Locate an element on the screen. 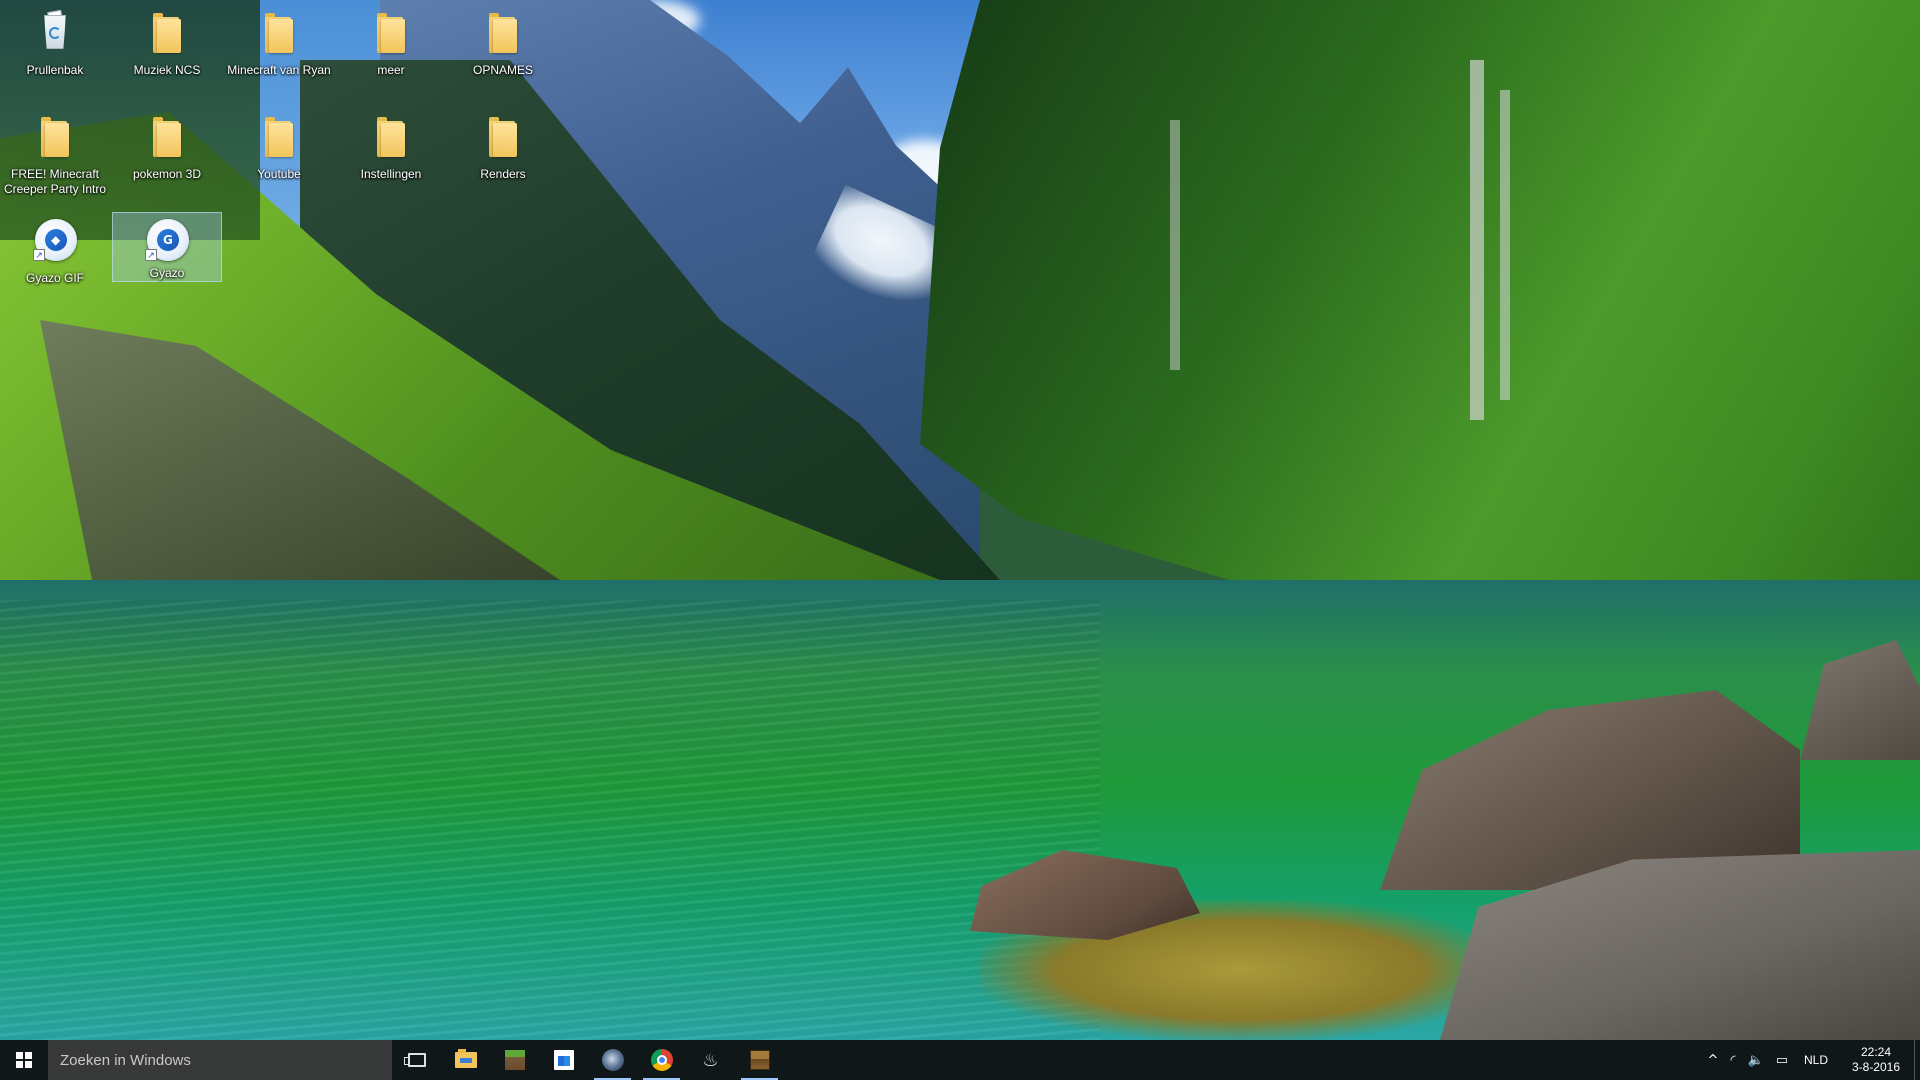 The width and height of the screenshot is (1920, 1080). desktop-icon-gyazo: G ↗ Gyazo is located at coordinates (167, 247).